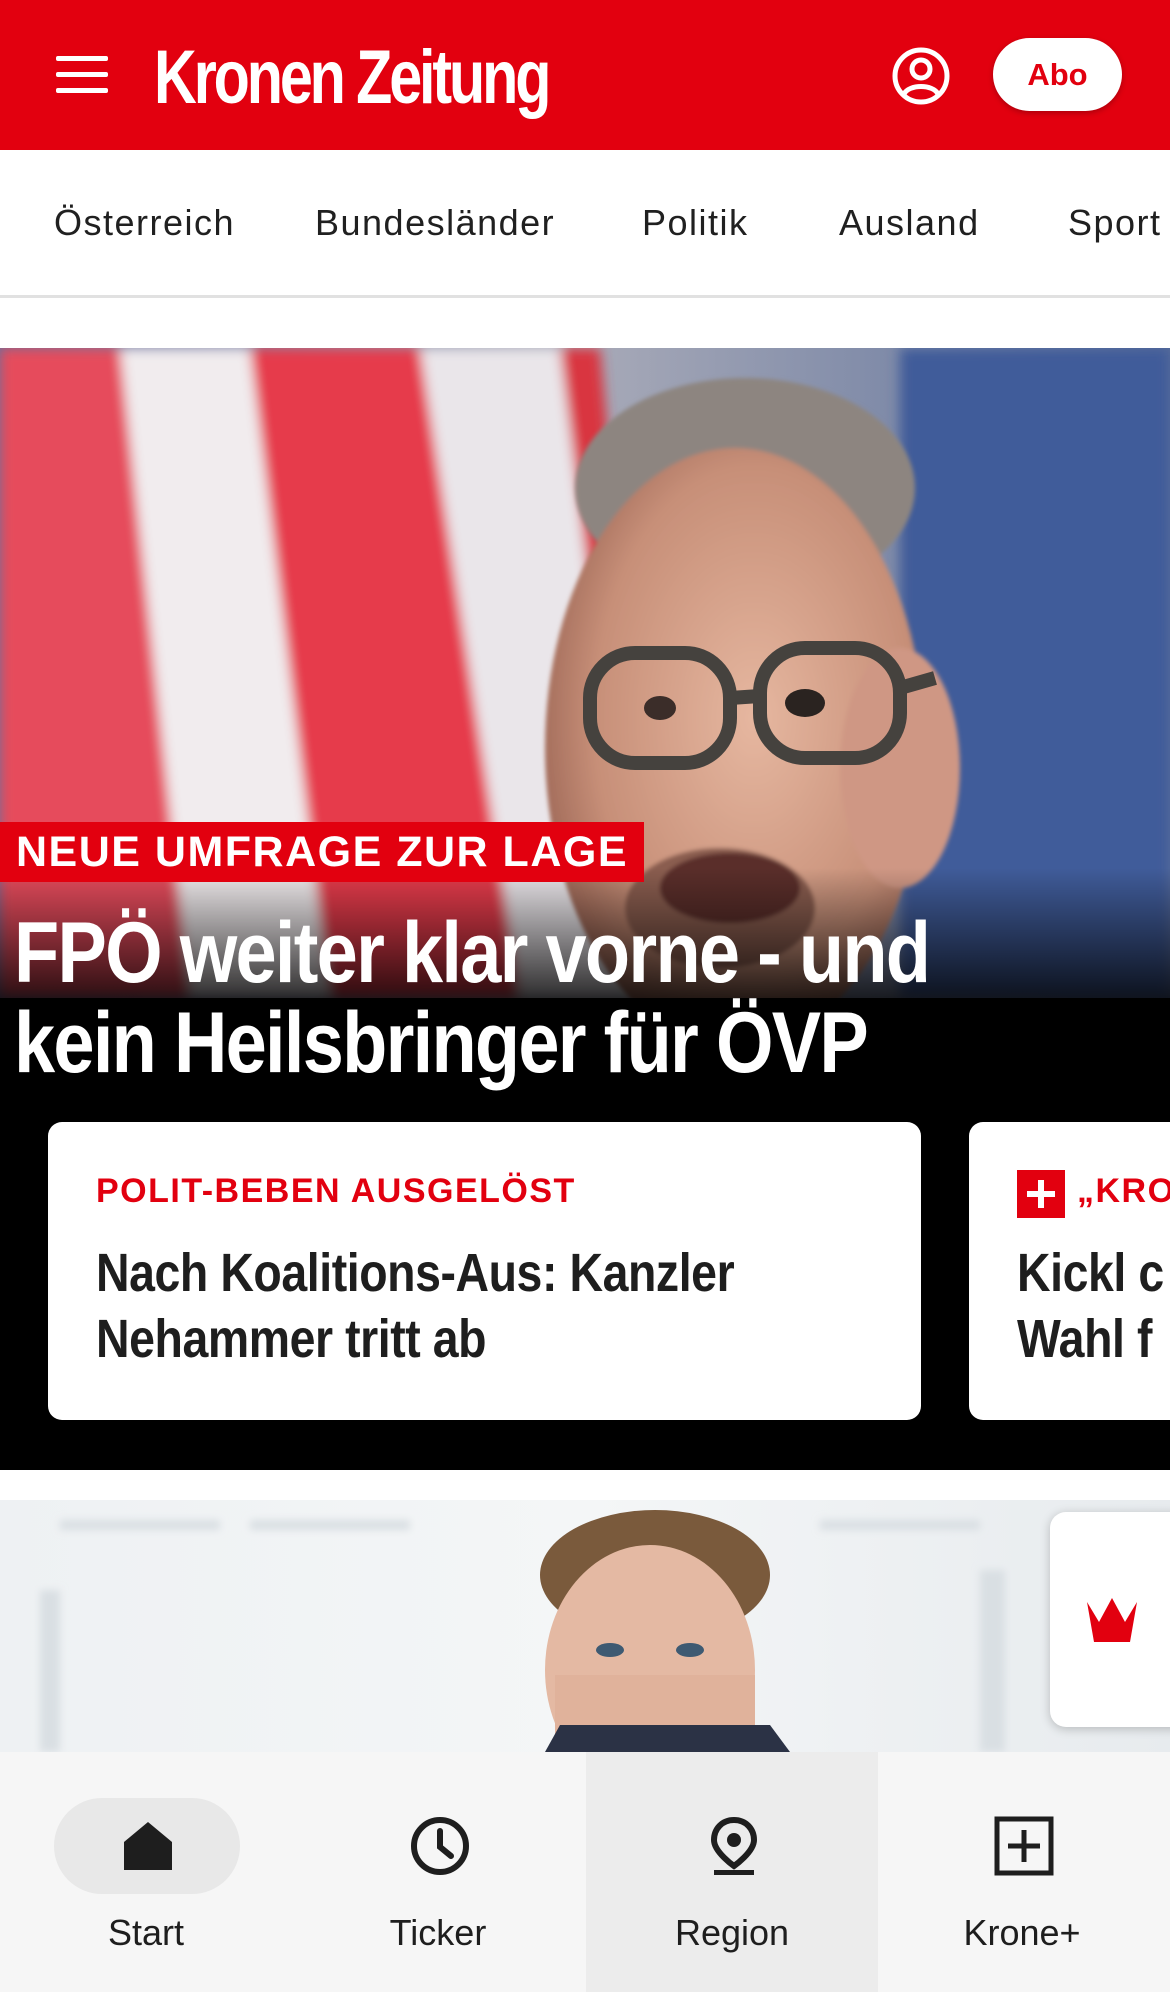 This screenshot has height=1992, width=1170. What do you see at coordinates (1093, 1306) in the screenshot?
I see `teaser-title: Kickl c Wahl f` at bounding box center [1093, 1306].